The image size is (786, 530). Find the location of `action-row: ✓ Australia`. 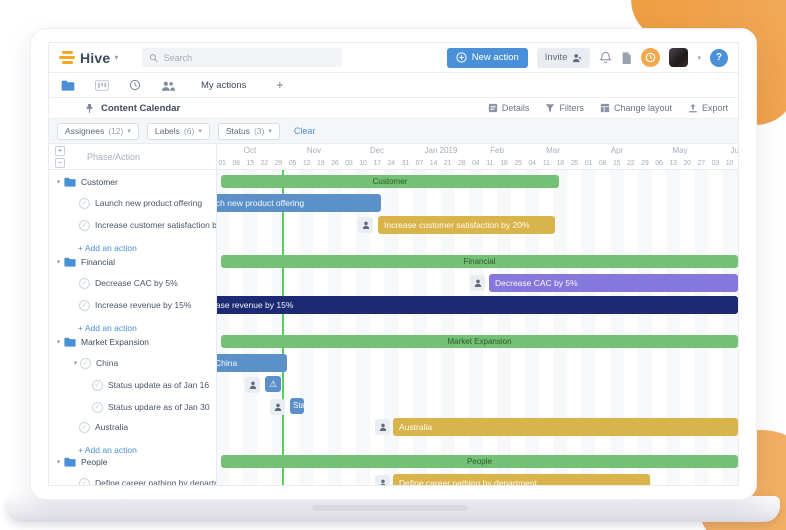

action-row: ✓ Australia is located at coordinates (132, 427).